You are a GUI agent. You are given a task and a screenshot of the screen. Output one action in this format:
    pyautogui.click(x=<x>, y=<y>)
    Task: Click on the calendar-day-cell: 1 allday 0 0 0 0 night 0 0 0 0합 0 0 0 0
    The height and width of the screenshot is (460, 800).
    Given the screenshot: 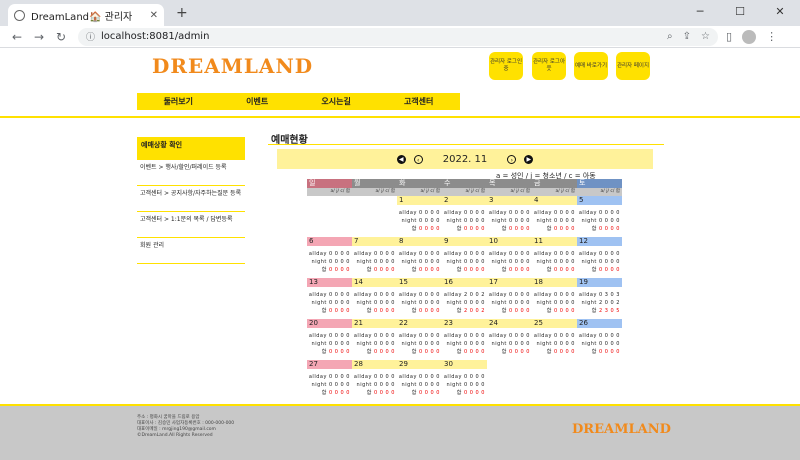 What is the action you would take?
    pyautogui.click(x=419, y=216)
    